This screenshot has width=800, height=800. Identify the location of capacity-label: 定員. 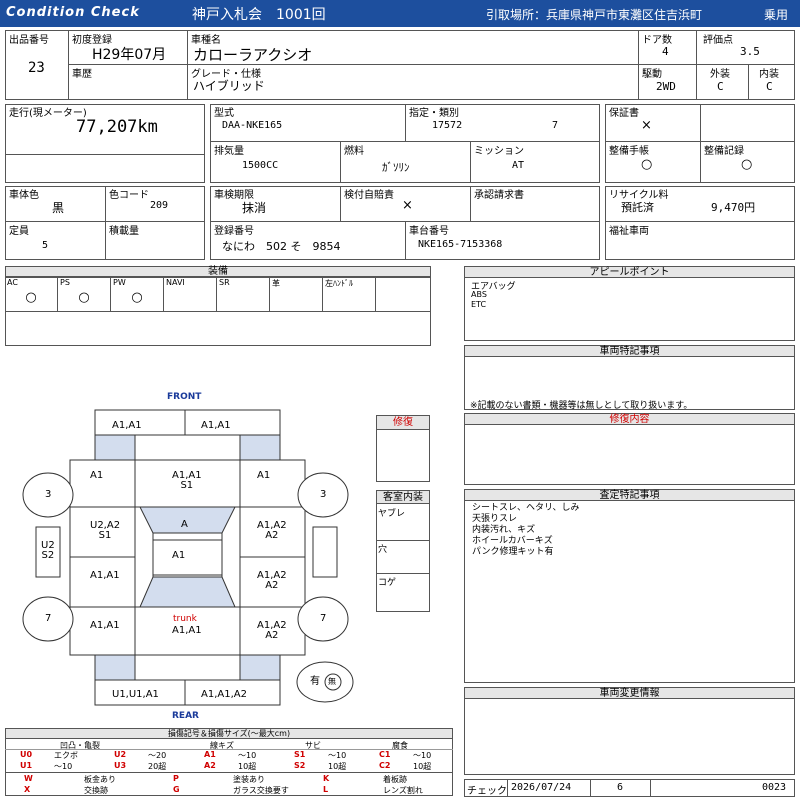
(19, 231).